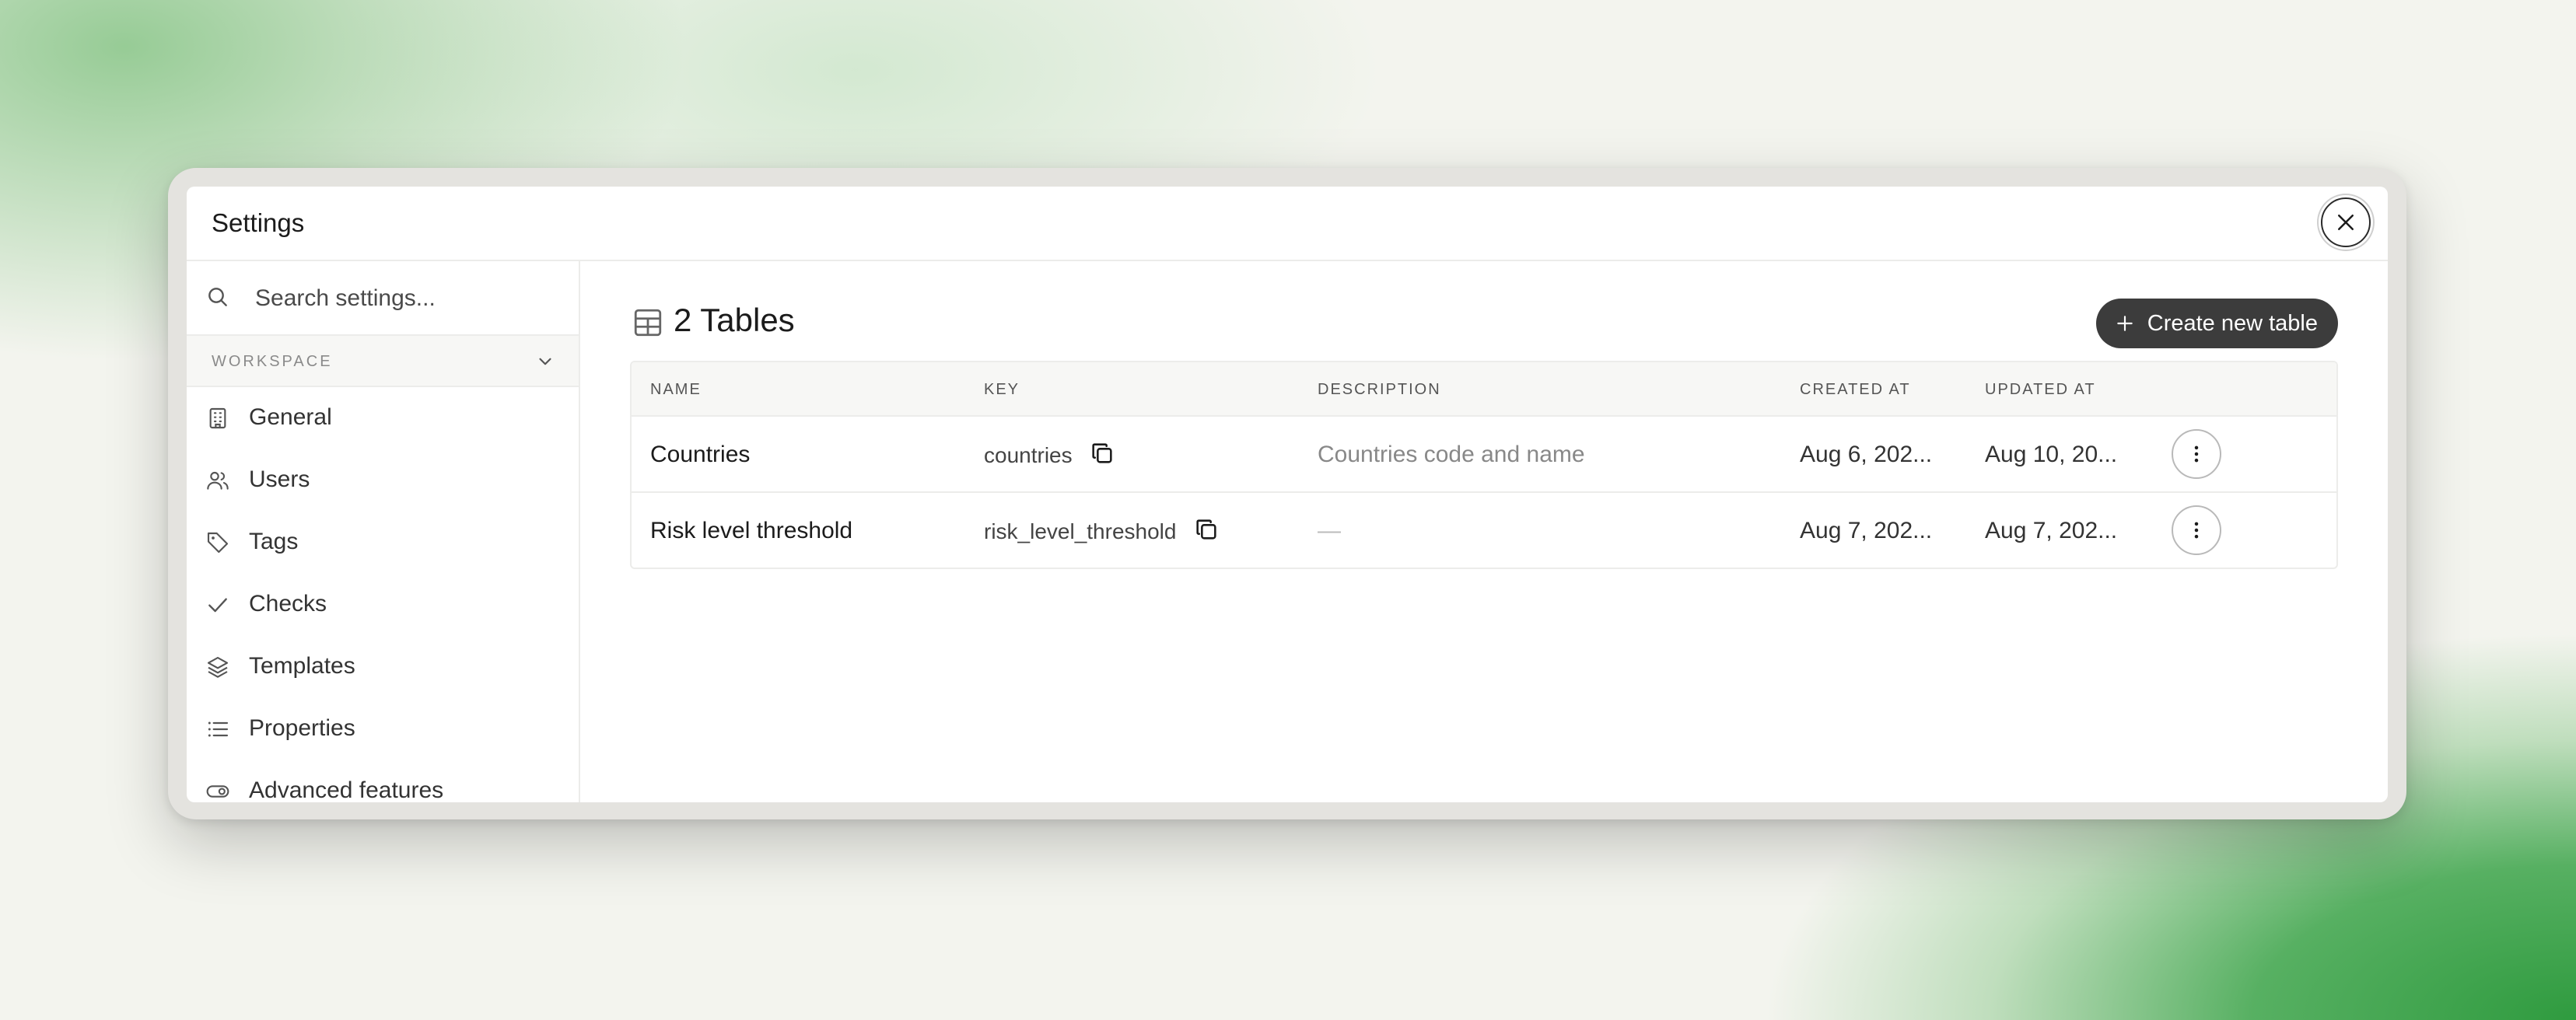  Describe the element at coordinates (1002, 390) in the screenshot. I see `column-header-key: KEY` at that location.